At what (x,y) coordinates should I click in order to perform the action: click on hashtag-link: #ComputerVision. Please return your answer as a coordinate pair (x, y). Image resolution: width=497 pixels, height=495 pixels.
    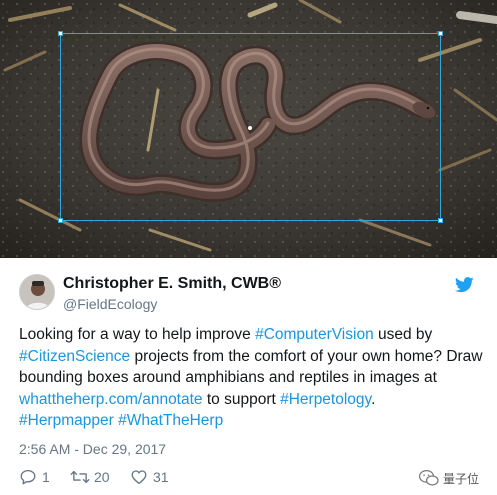
    Looking at the image, I should click on (314, 334).